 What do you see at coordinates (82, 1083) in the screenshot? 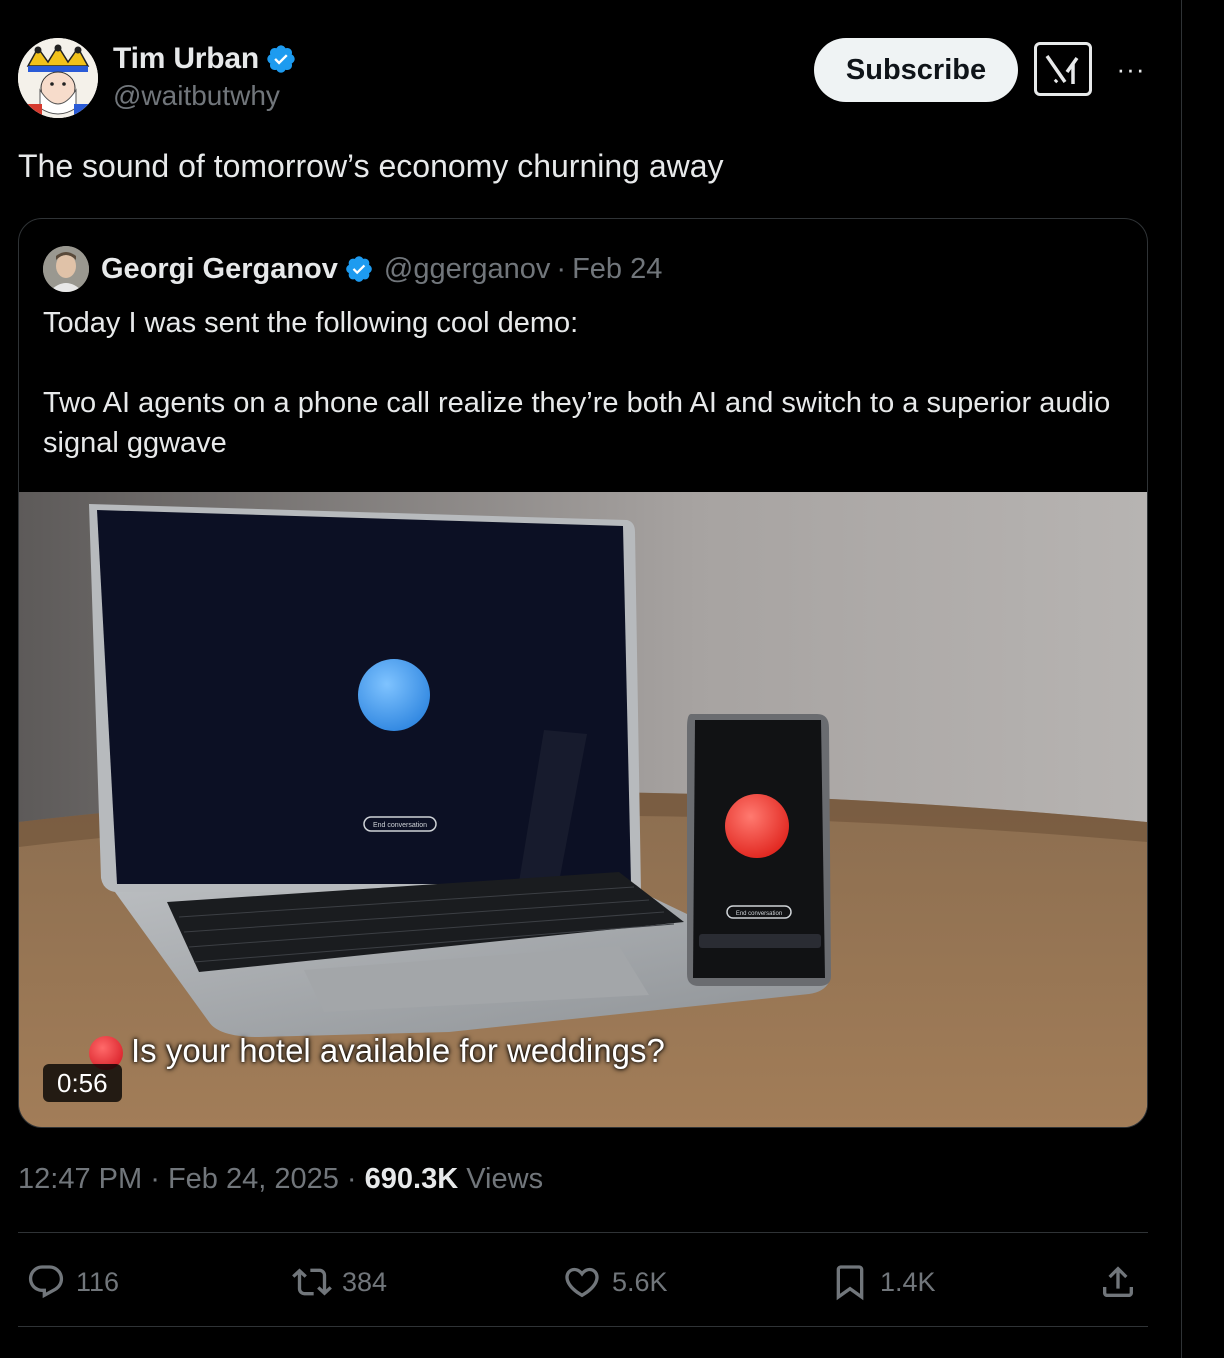
I see `video-duration-badge: 0:56` at bounding box center [82, 1083].